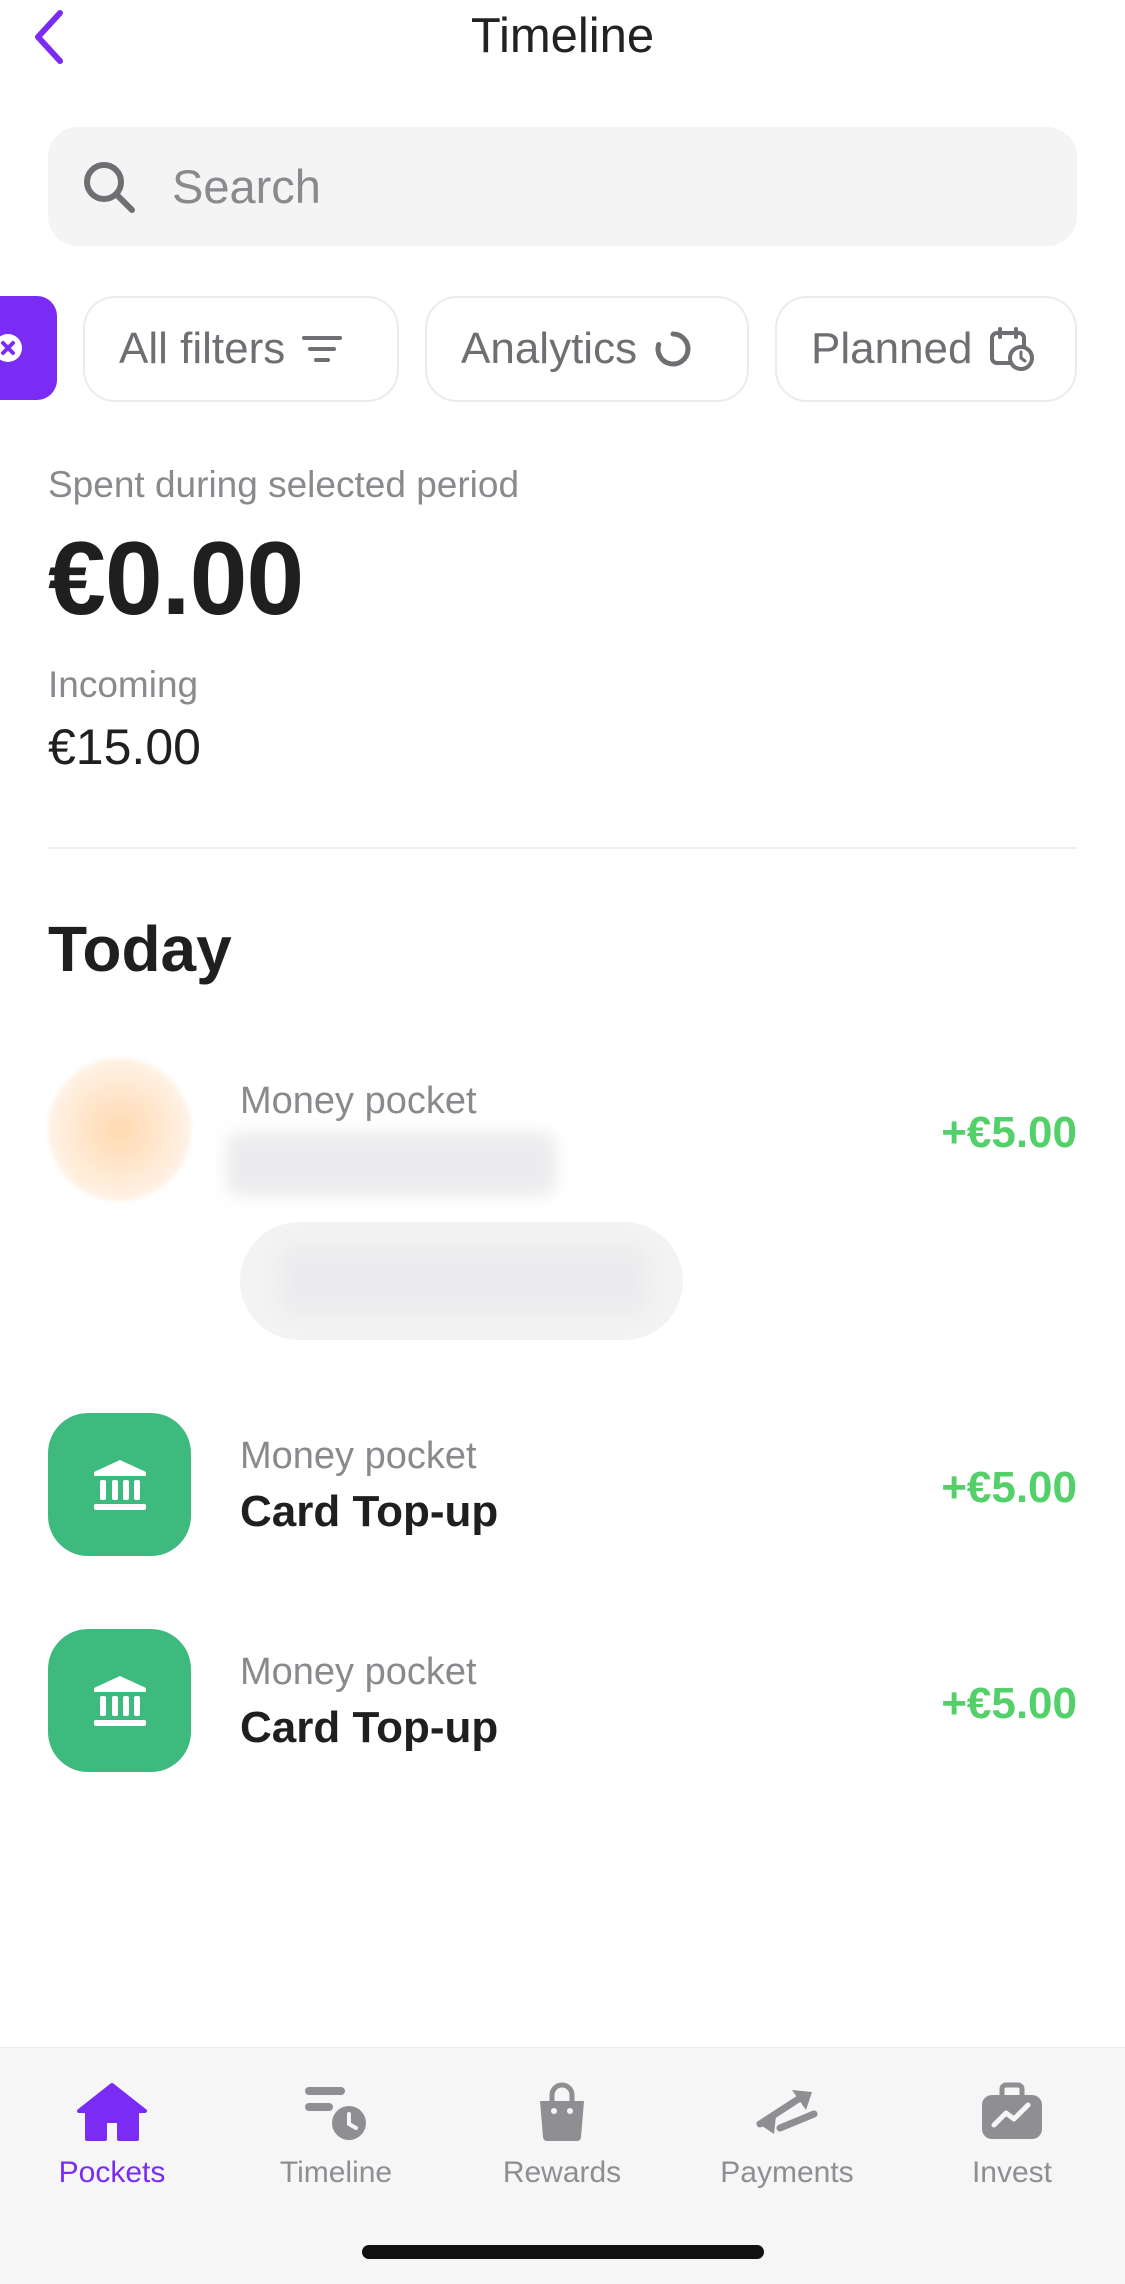  I want to click on tab-invest: Invest, so click(1012, 2141).